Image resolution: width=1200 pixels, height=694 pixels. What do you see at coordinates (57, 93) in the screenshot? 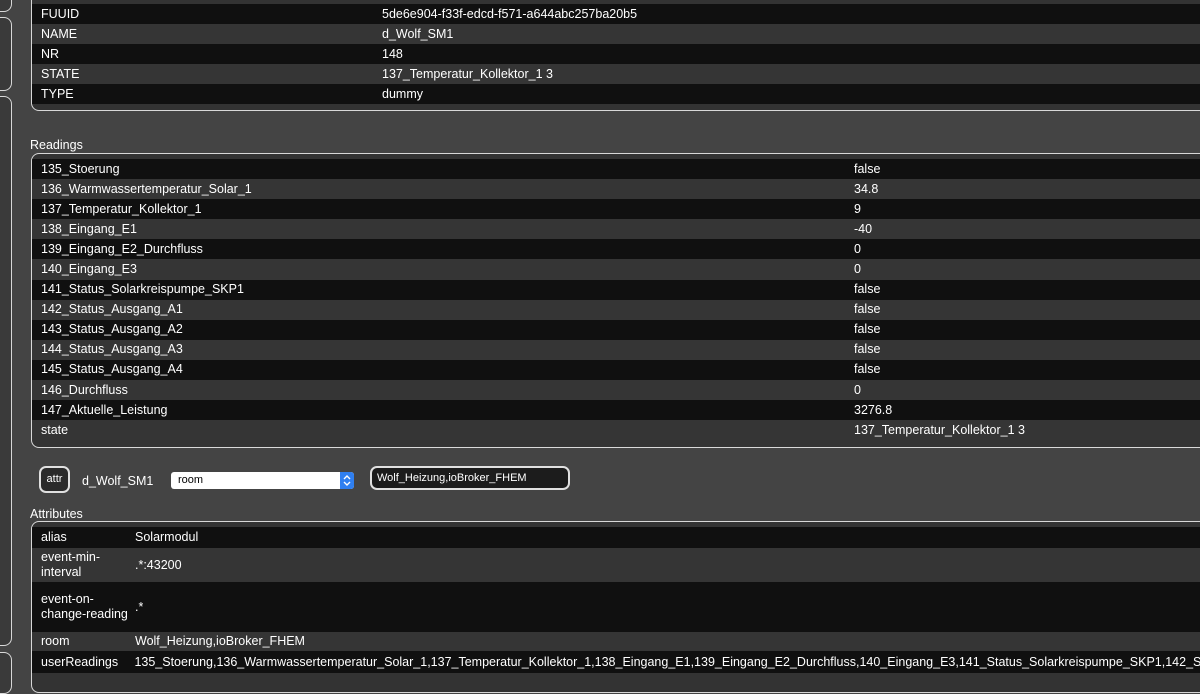
I see `internal-row-name: TYPE` at bounding box center [57, 93].